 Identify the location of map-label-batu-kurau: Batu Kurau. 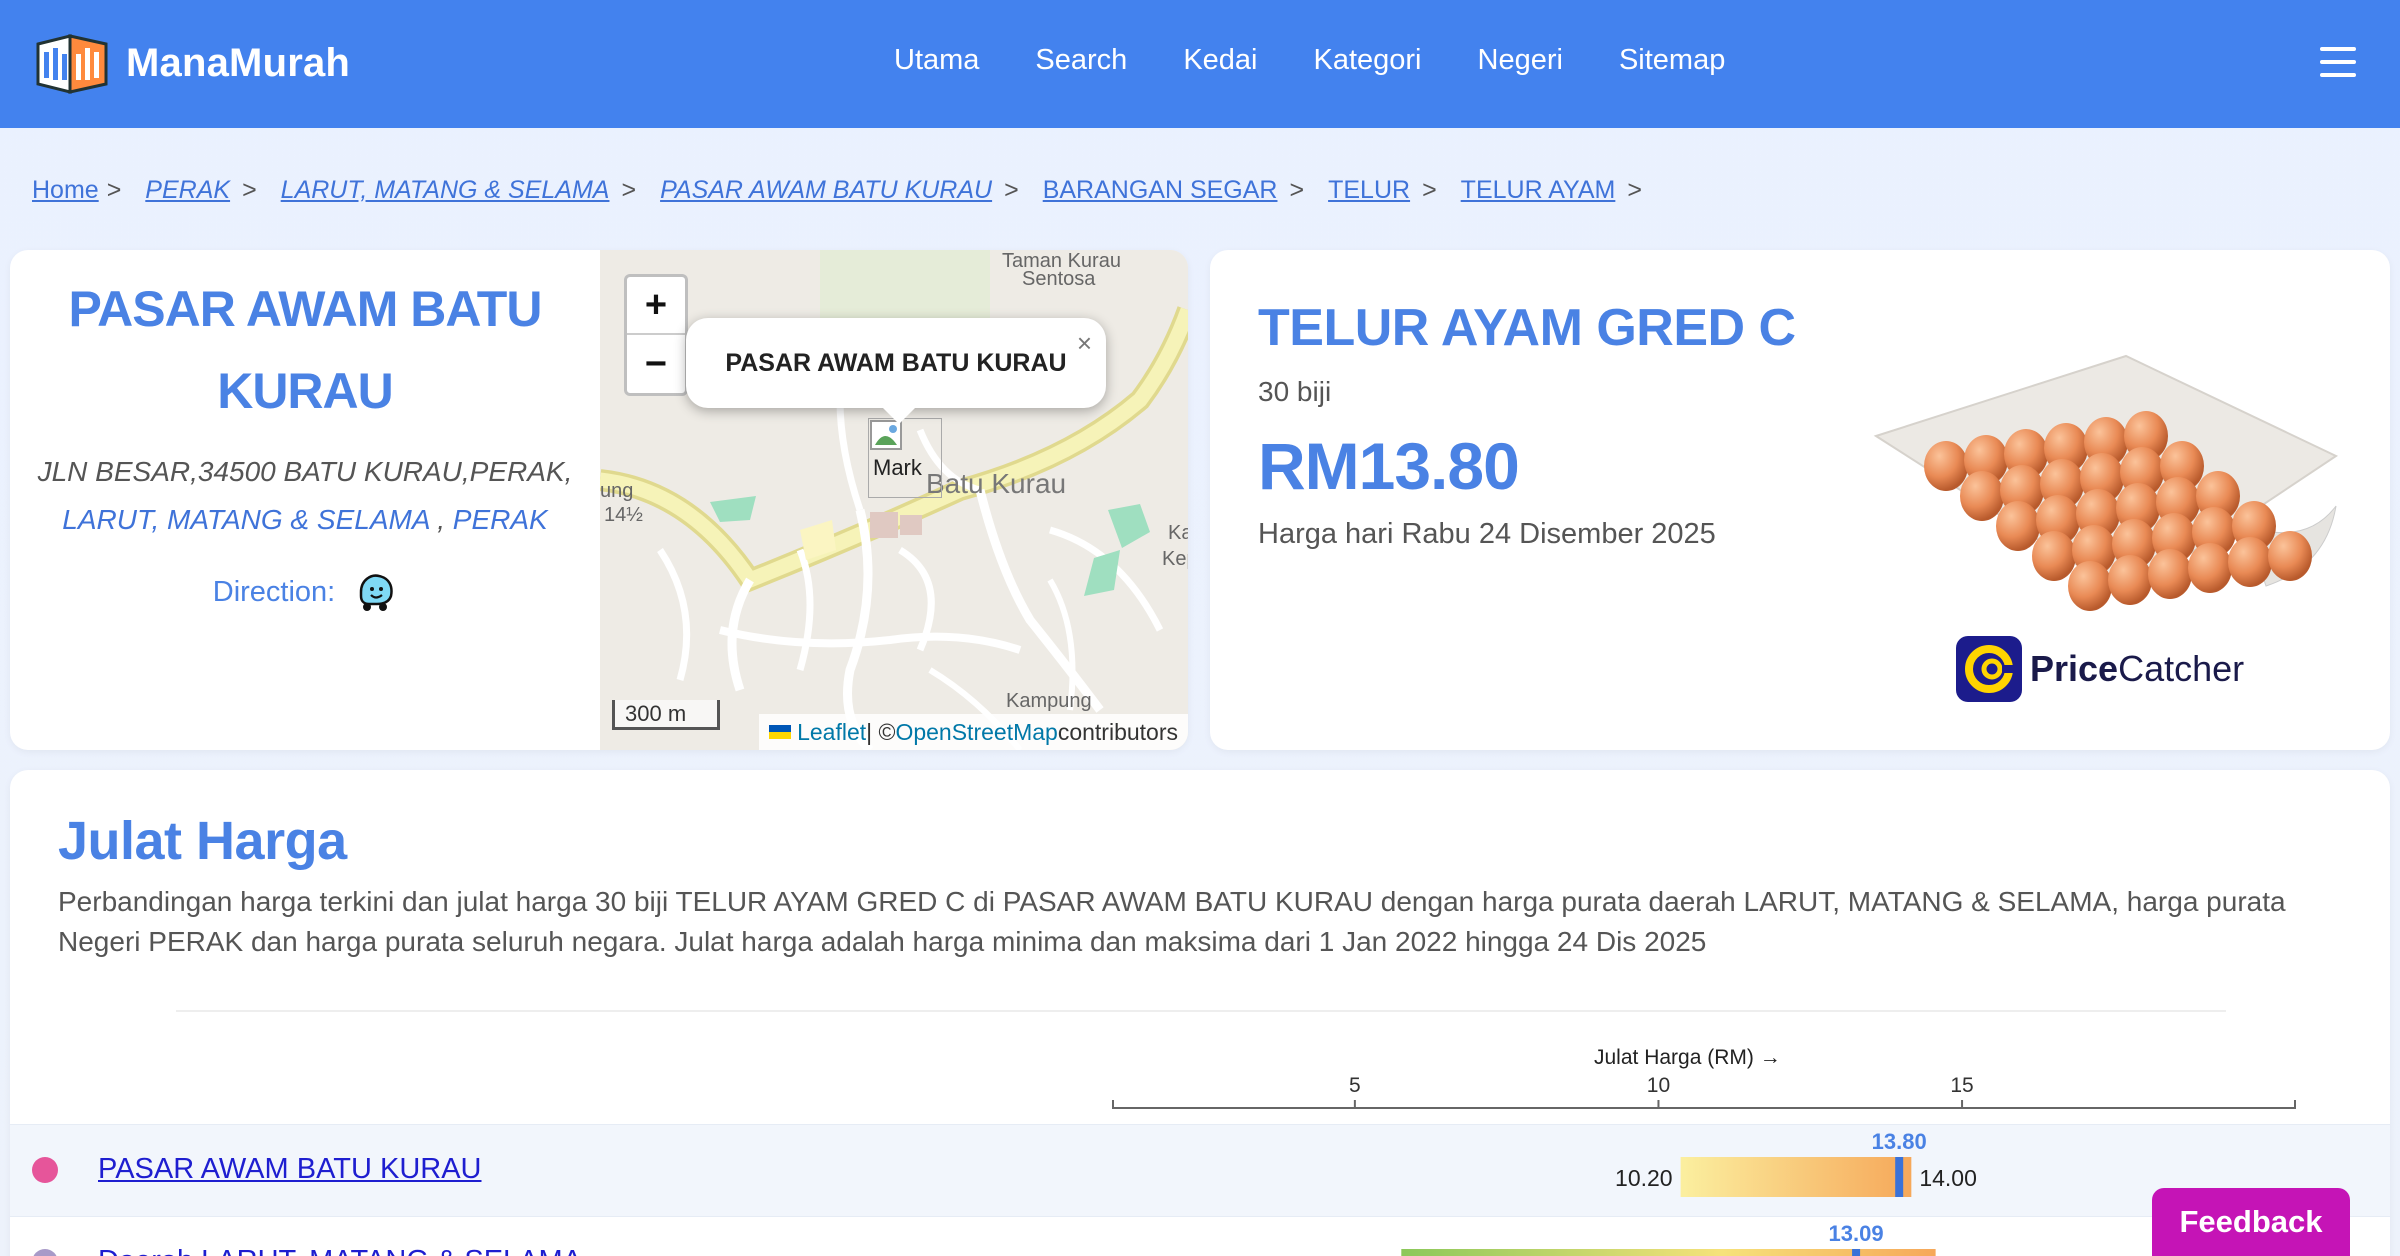
(996, 483).